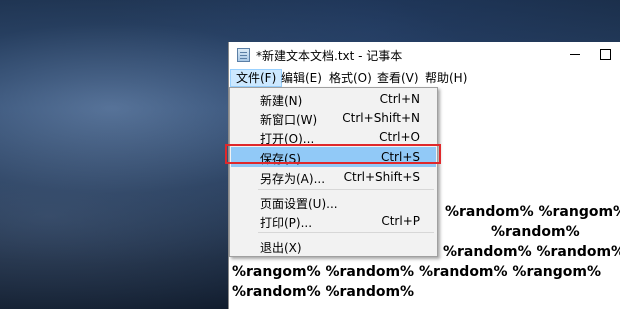 This screenshot has height=309, width=620. Describe the element at coordinates (333, 99) in the screenshot. I see `menu-item-new: 新建(N) Ctrl+N` at that location.